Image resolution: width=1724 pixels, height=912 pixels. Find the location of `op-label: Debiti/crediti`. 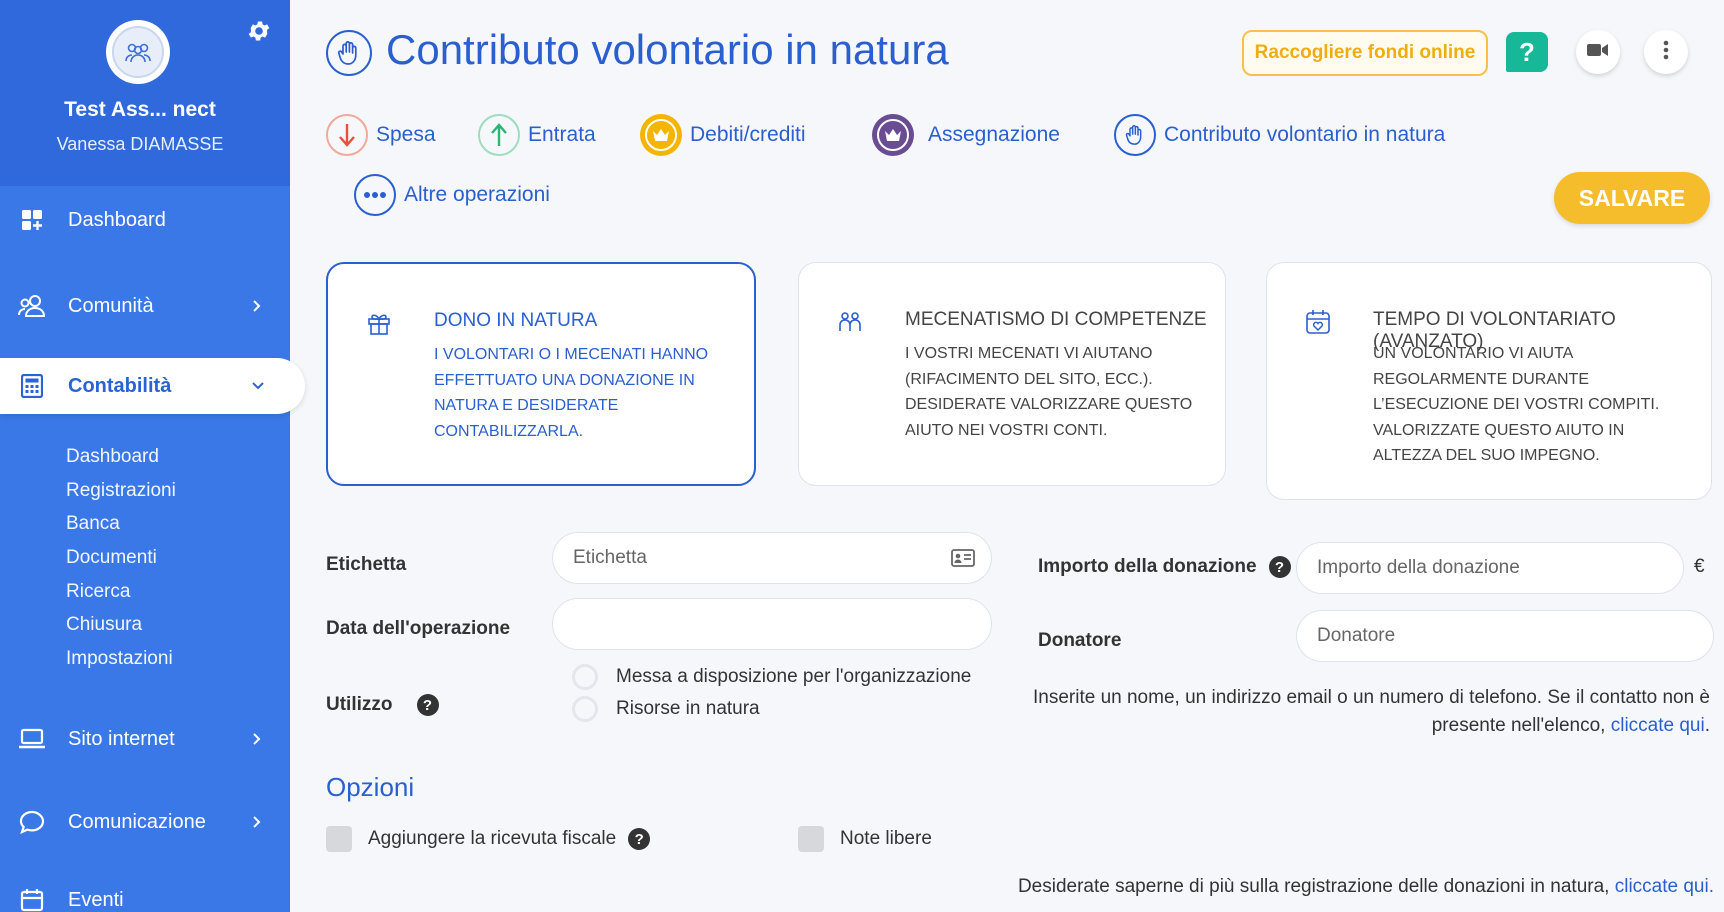

op-label: Debiti/crediti is located at coordinates (748, 134).